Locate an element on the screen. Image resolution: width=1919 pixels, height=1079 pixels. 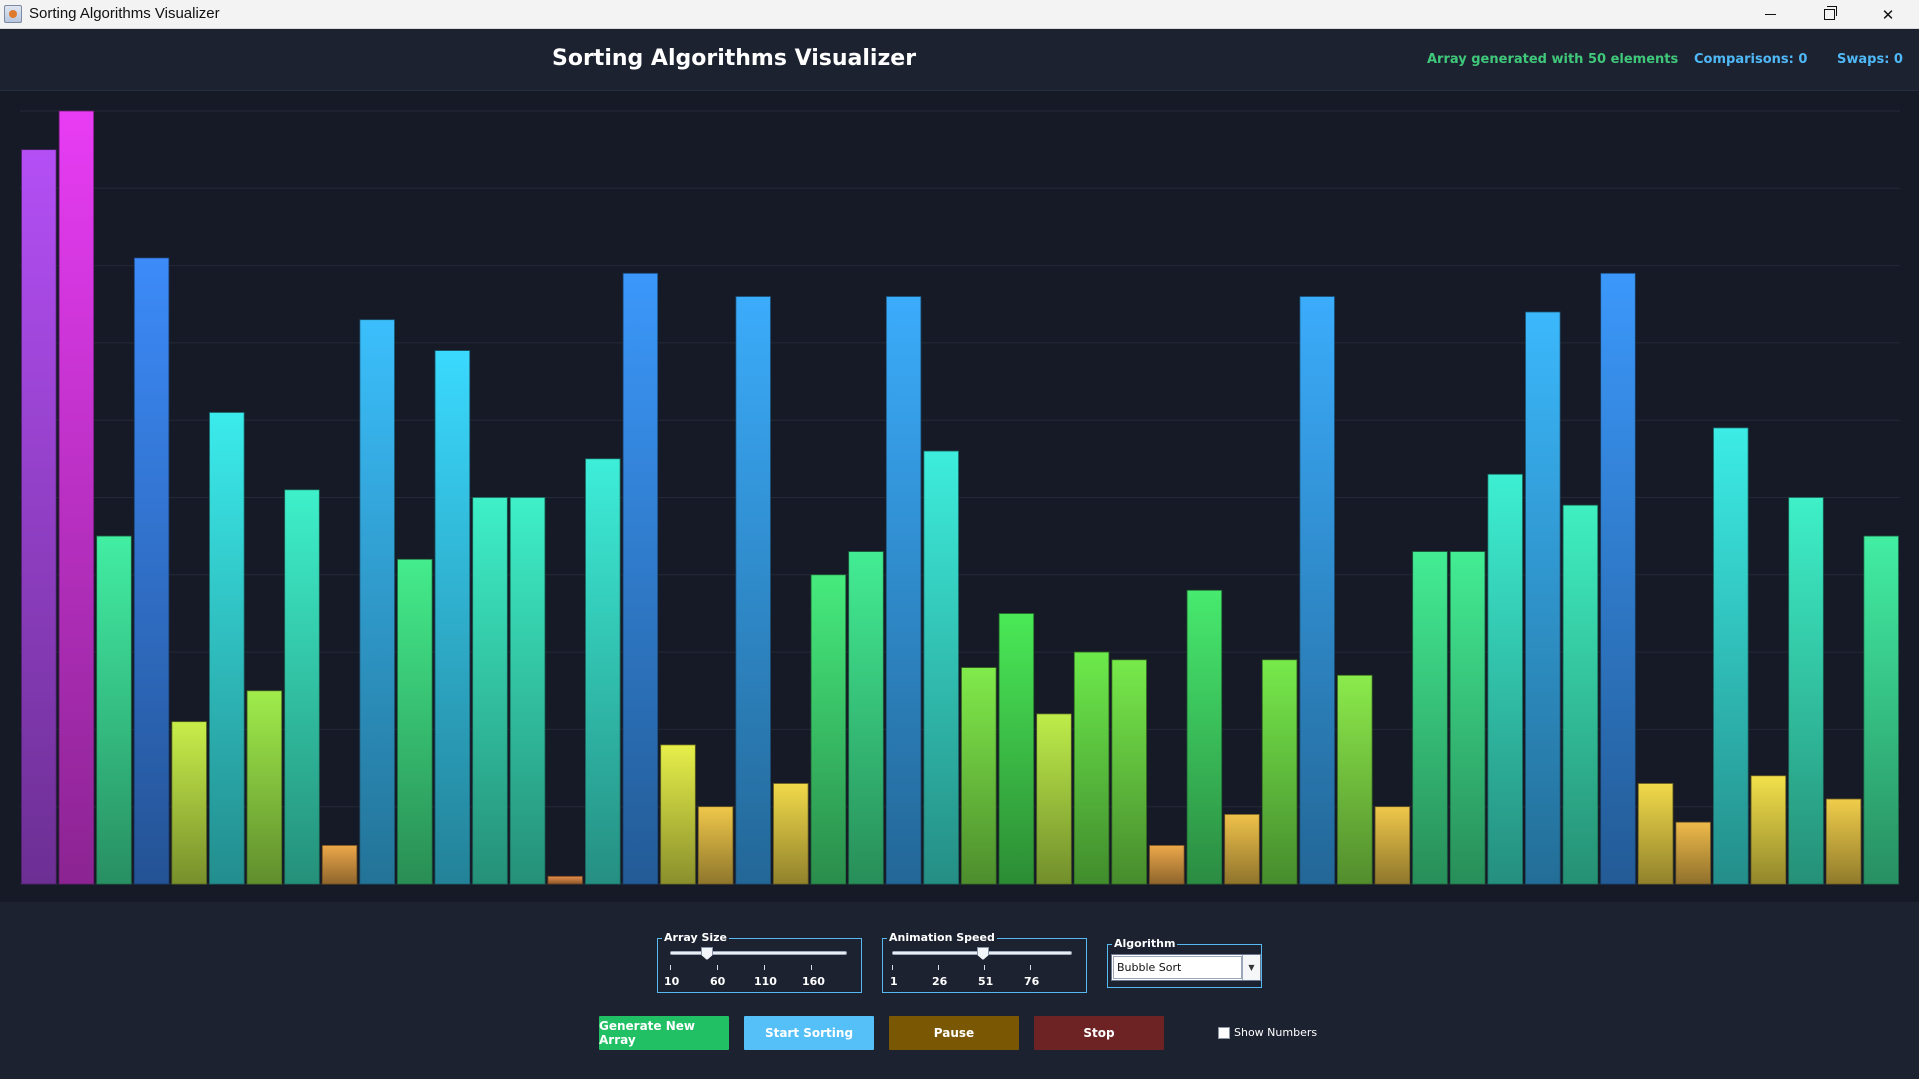
tick-label: 51 is located at coordinates (986, 981).